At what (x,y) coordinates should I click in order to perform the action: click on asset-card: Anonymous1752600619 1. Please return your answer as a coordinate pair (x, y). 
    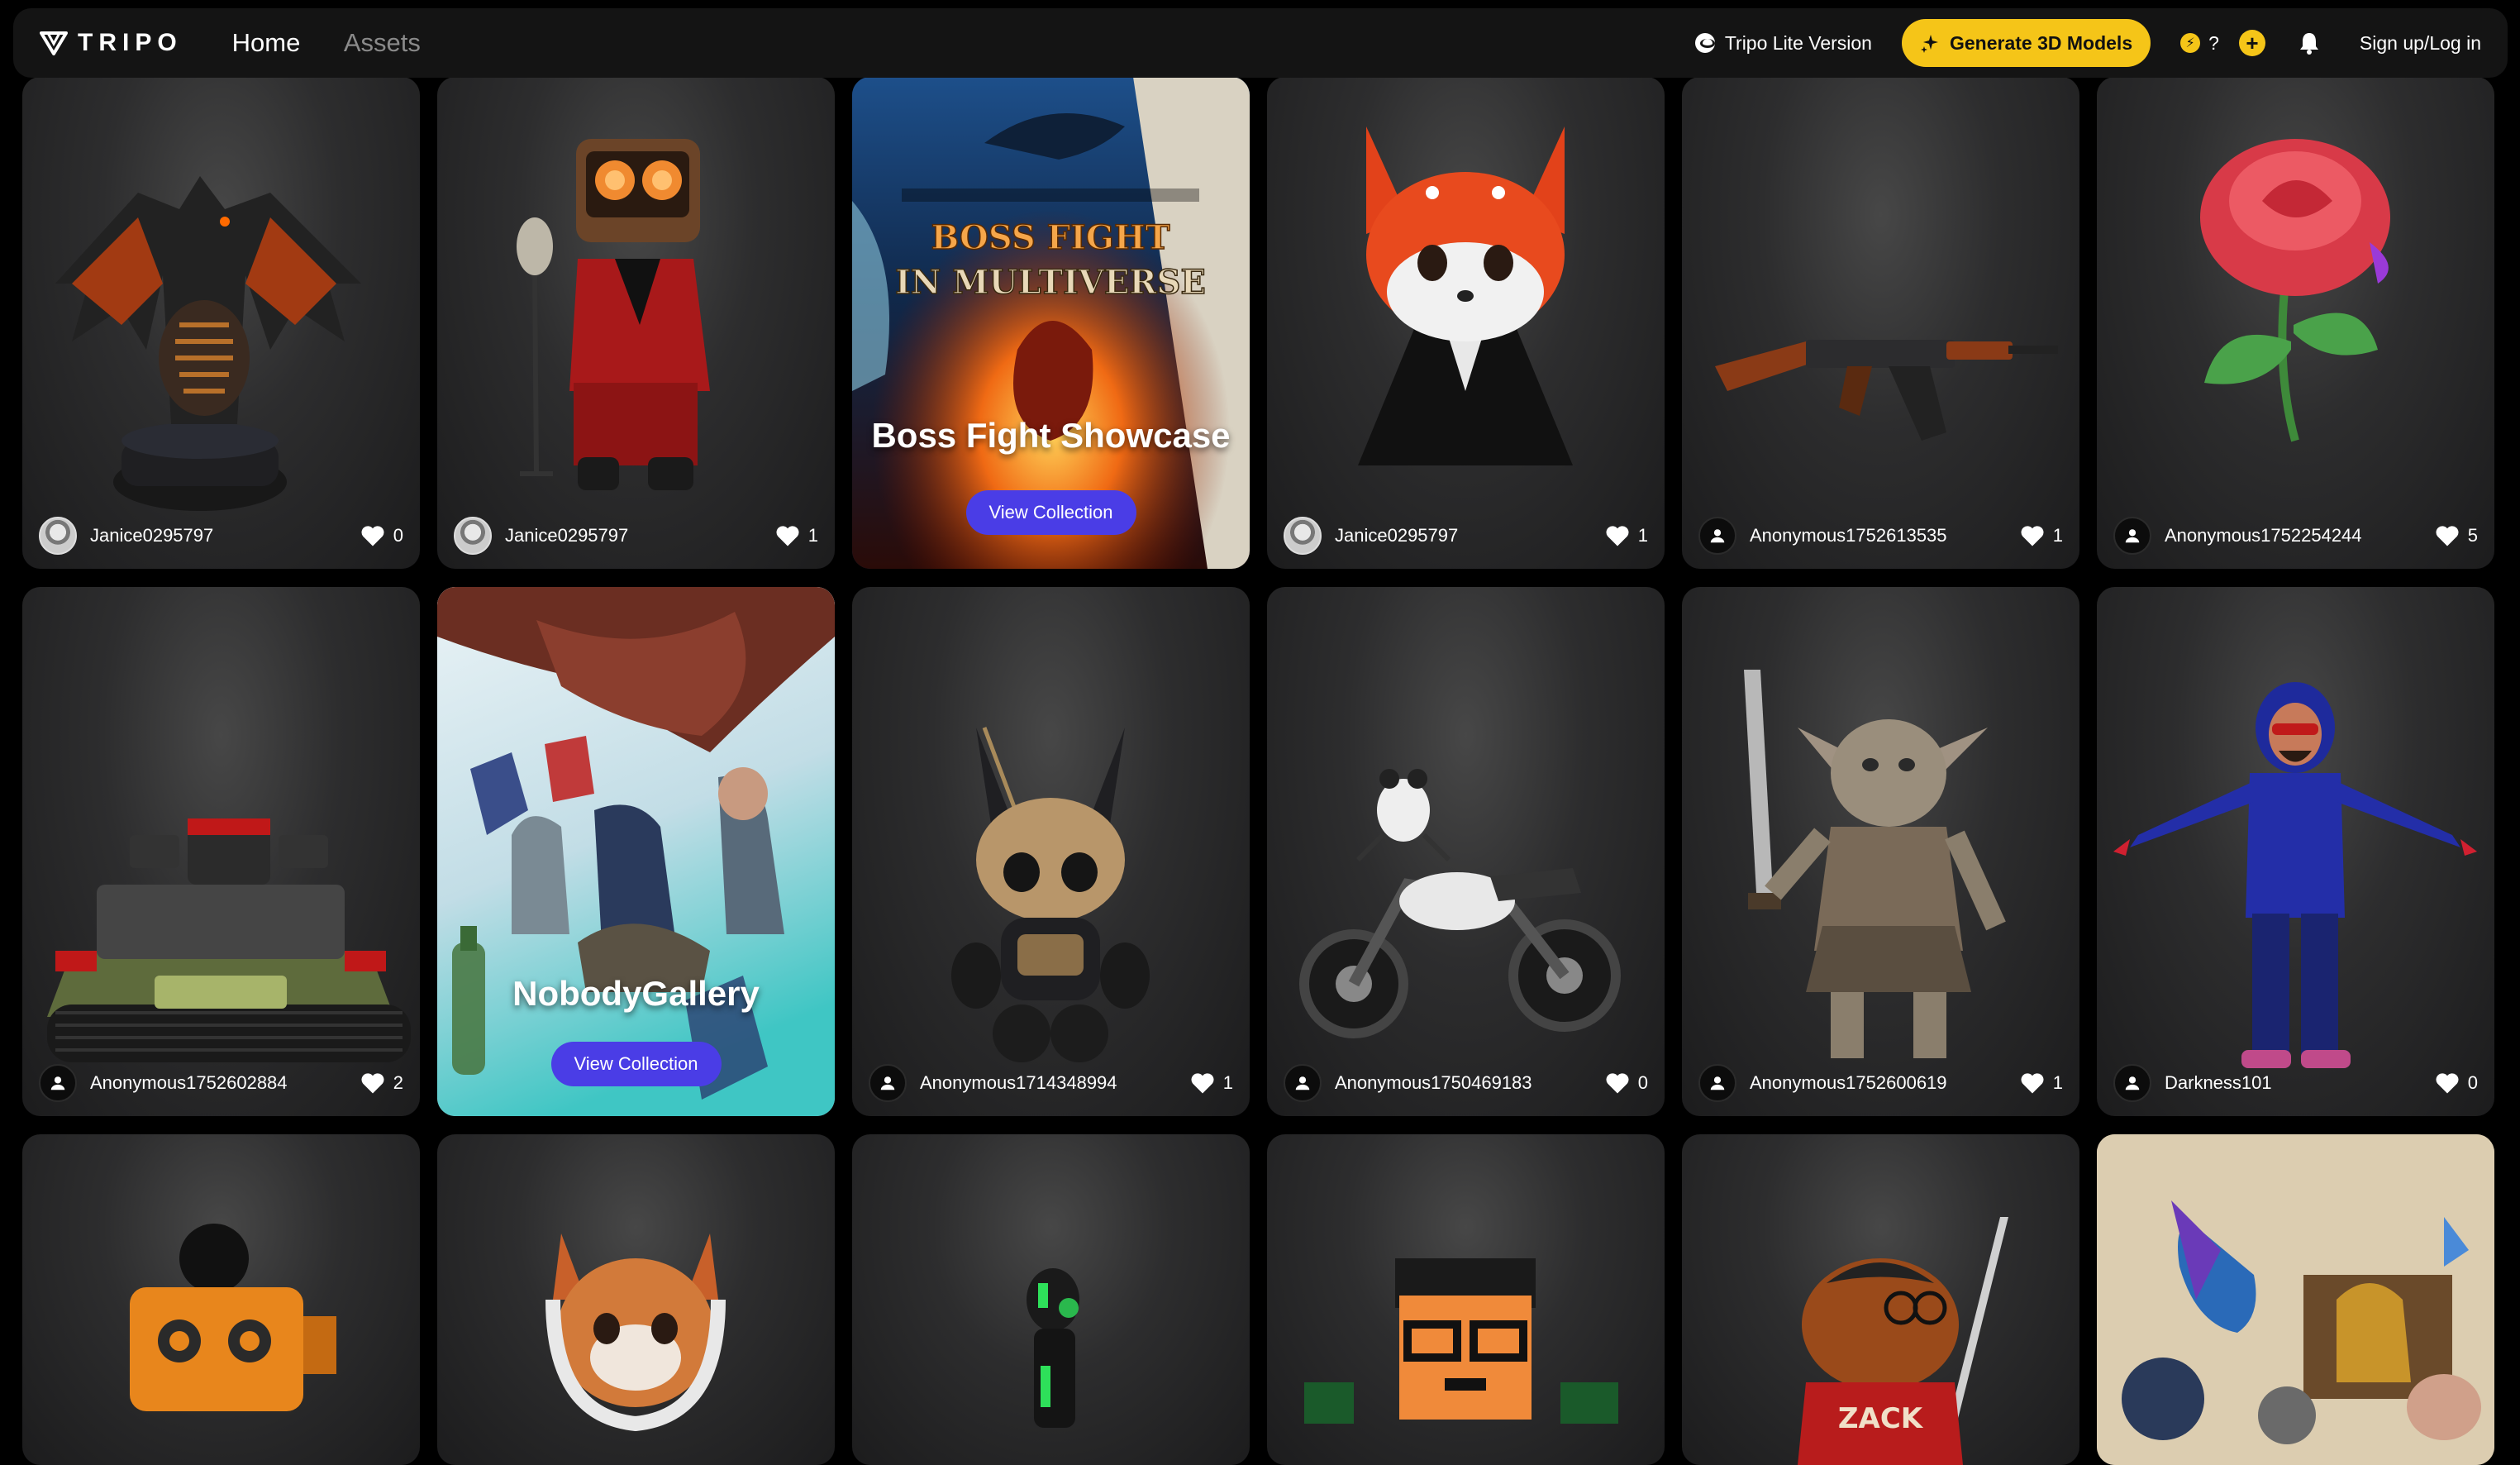
    Looking at the image, I should click on (1880, 851).